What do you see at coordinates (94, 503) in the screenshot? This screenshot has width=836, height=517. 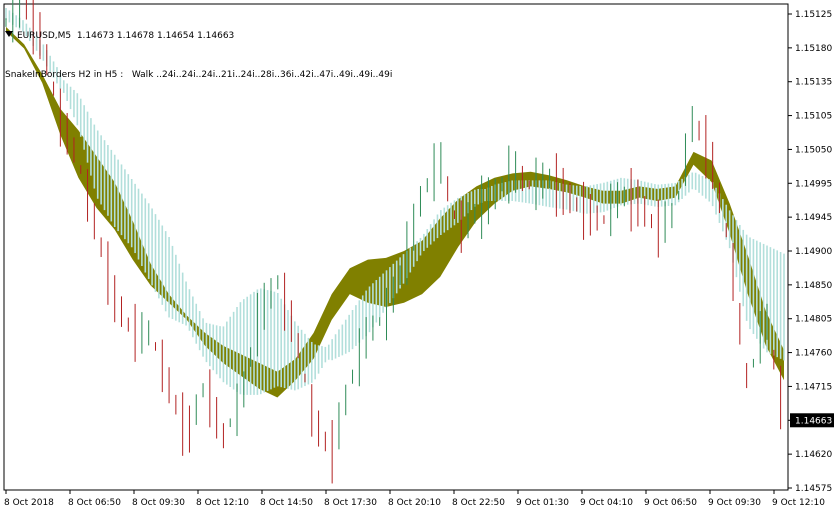 I see `x-tick-label: 8 Oct 06:50` at bounding box center [94, 503].